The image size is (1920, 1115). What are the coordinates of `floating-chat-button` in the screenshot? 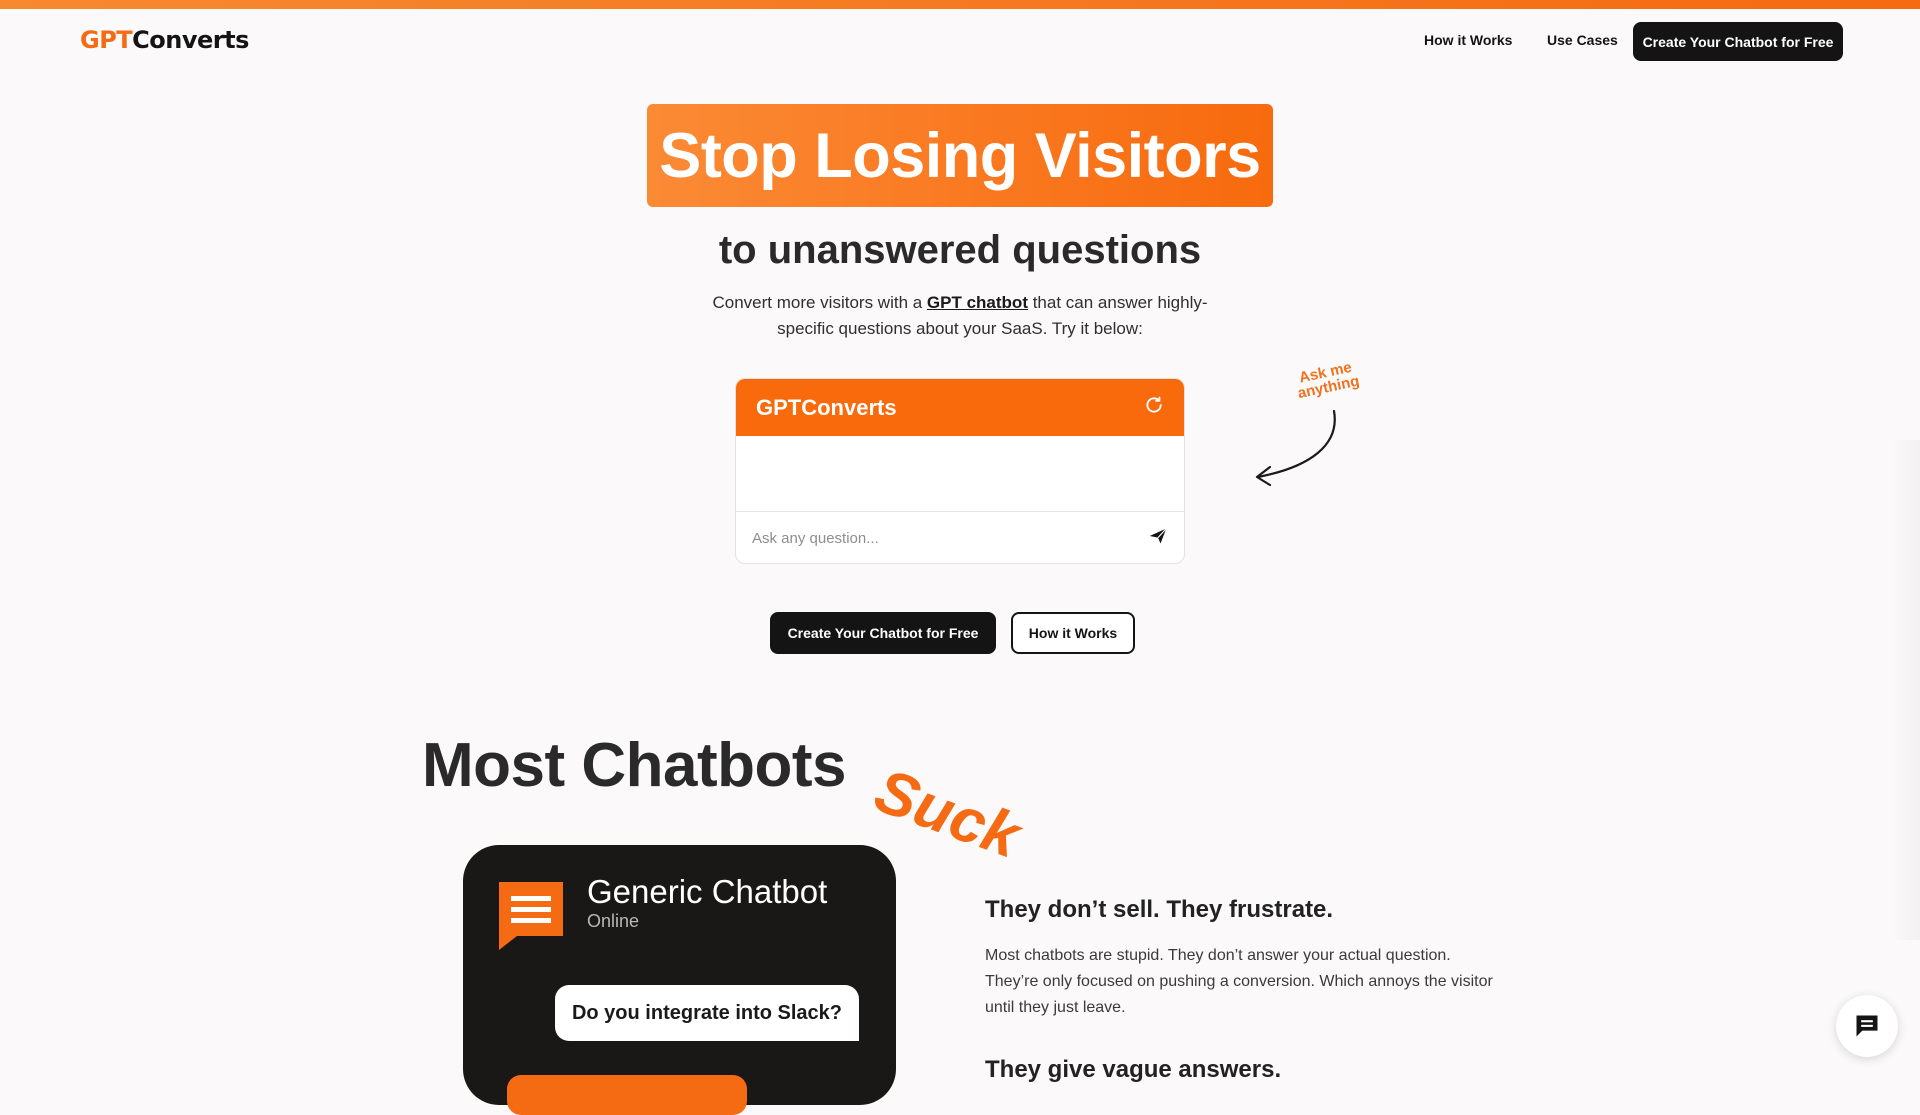 It's located at (1867, 1026).